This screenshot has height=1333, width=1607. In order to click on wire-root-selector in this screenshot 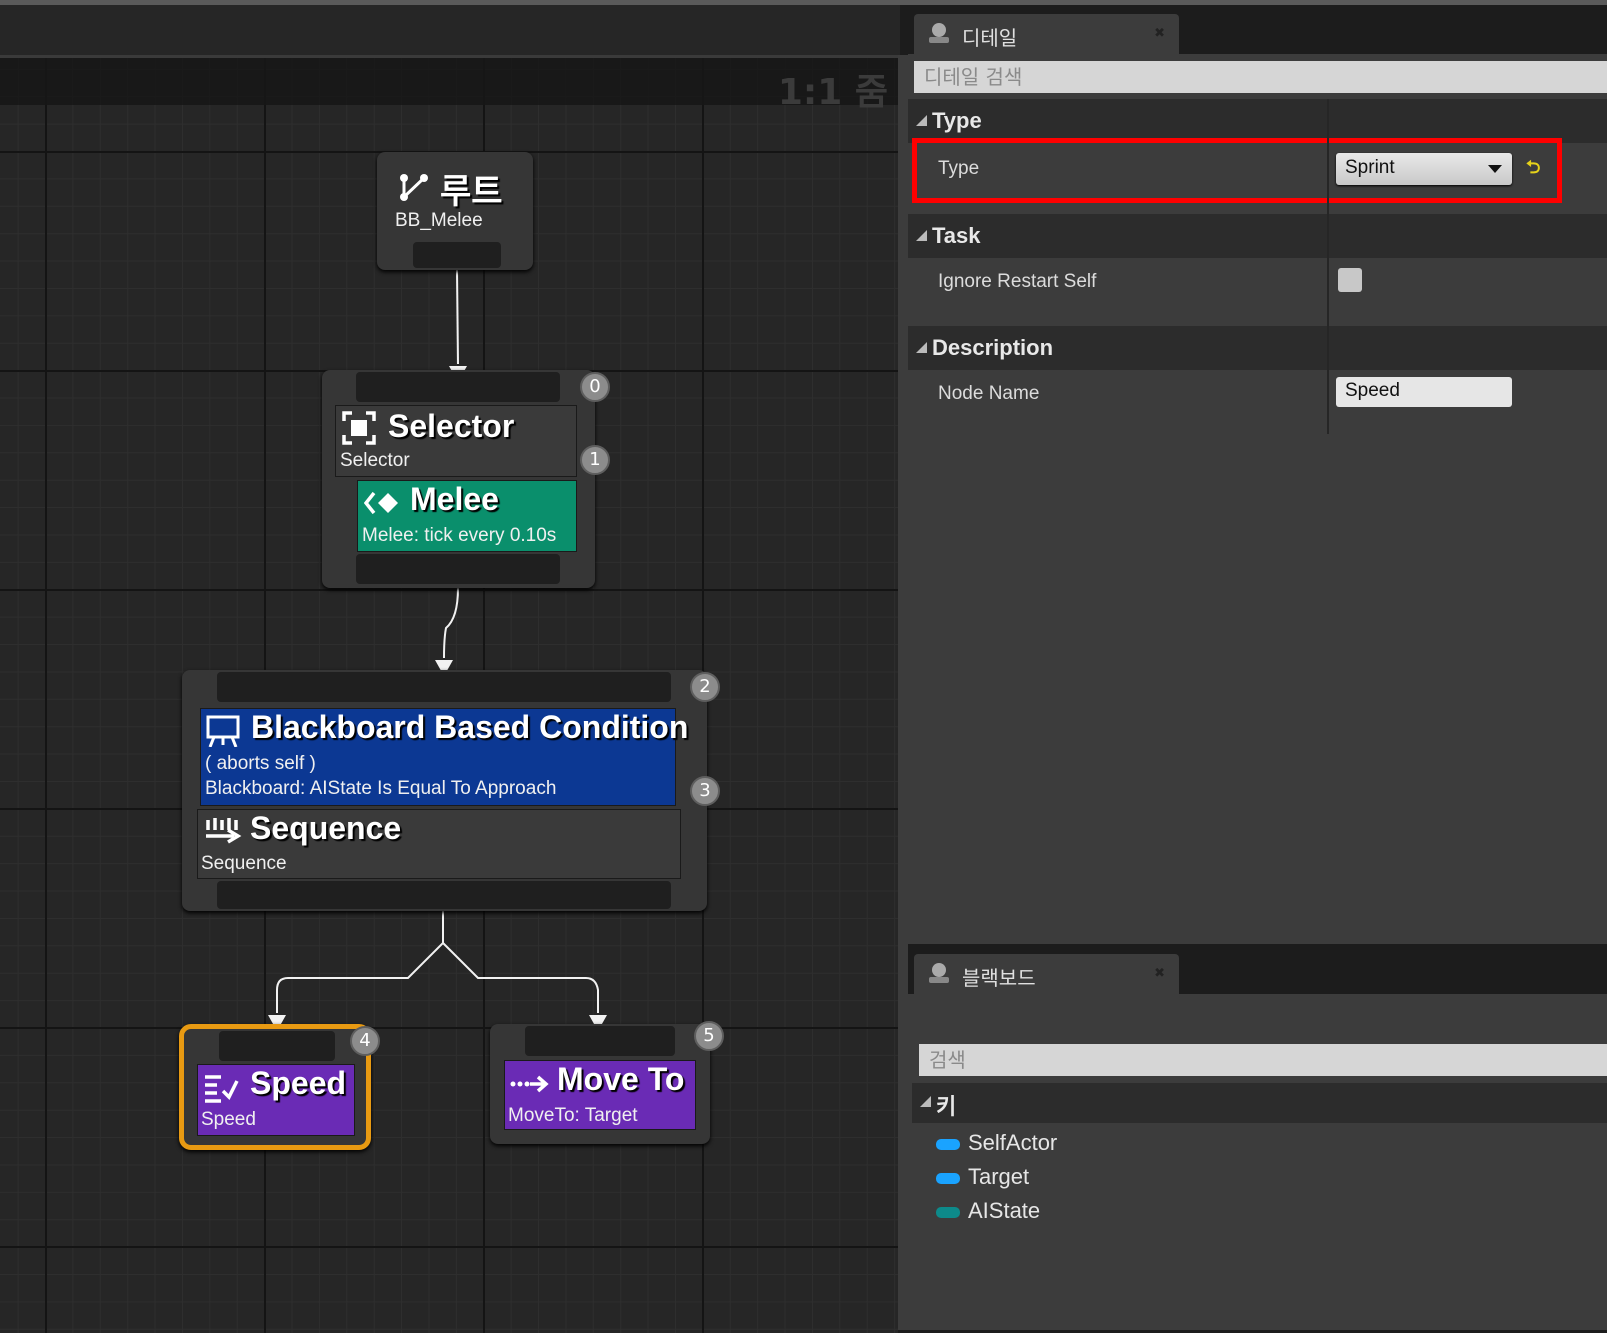, I will do `click(457, 317)`.